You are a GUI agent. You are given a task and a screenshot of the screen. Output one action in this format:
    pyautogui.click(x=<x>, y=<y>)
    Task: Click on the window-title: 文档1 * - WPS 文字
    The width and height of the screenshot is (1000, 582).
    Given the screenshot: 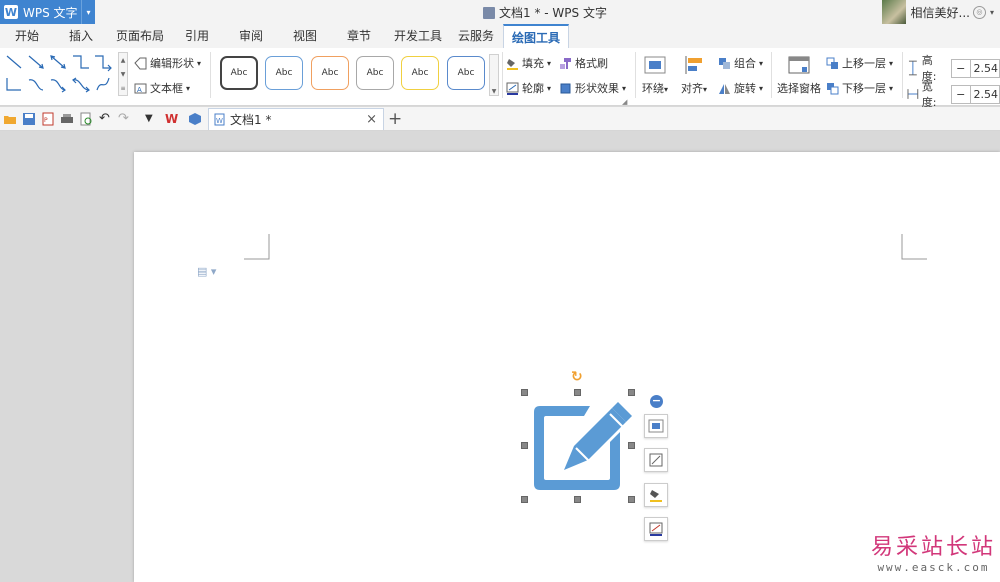 What is the action you would take?
    pyautogui.click(x=545, y=12)
    